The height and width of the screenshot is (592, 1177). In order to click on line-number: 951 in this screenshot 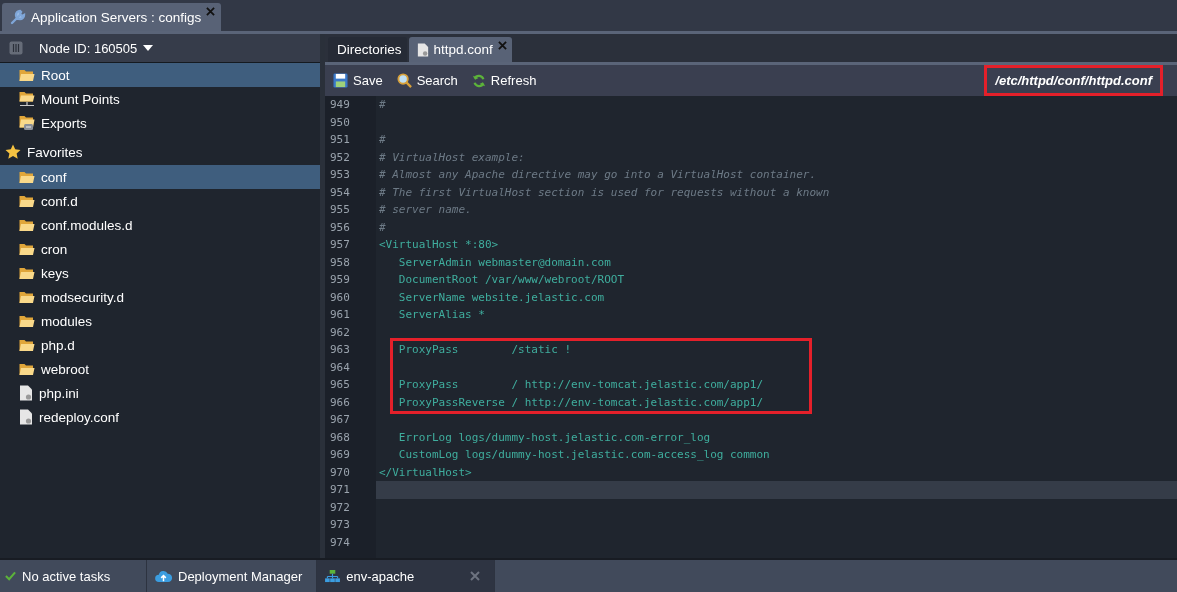, I will do `click(340, 140)`.